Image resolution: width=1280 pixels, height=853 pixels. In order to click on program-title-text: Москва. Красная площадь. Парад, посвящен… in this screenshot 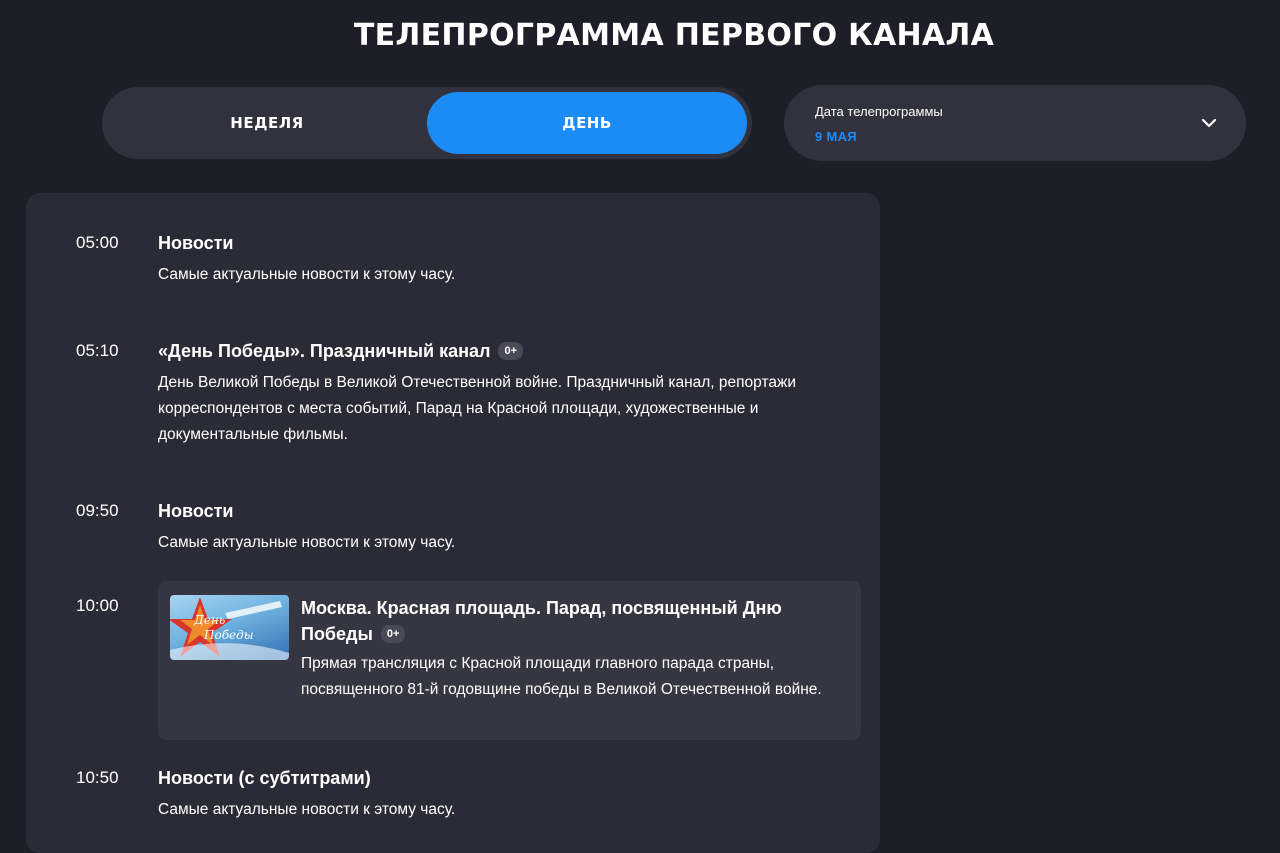, I will do `click(541, 621)`.